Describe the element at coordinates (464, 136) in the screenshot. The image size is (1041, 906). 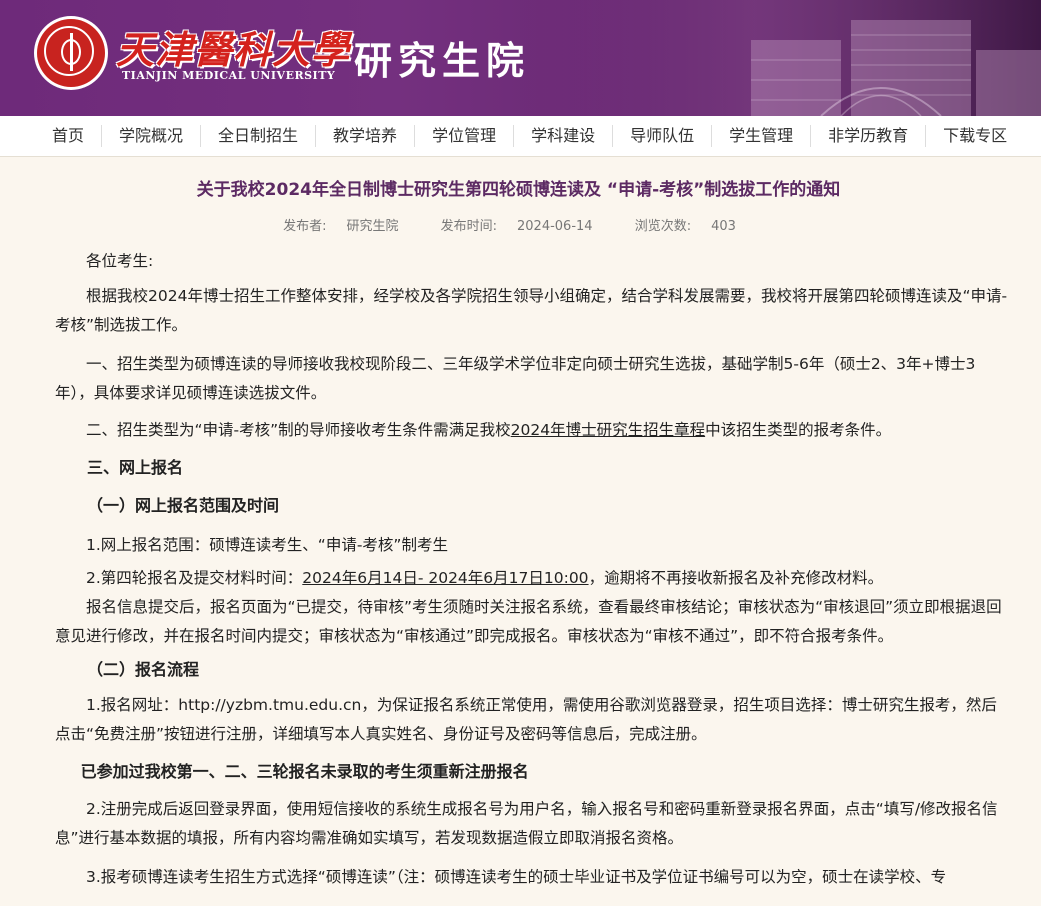
I see `nav-degree: 学位管理` at that location.